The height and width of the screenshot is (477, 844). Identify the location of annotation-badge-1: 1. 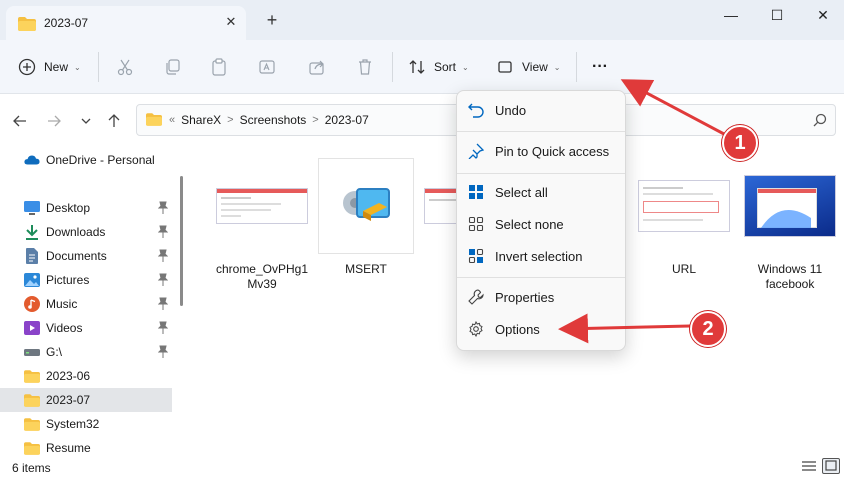
(740, 143).